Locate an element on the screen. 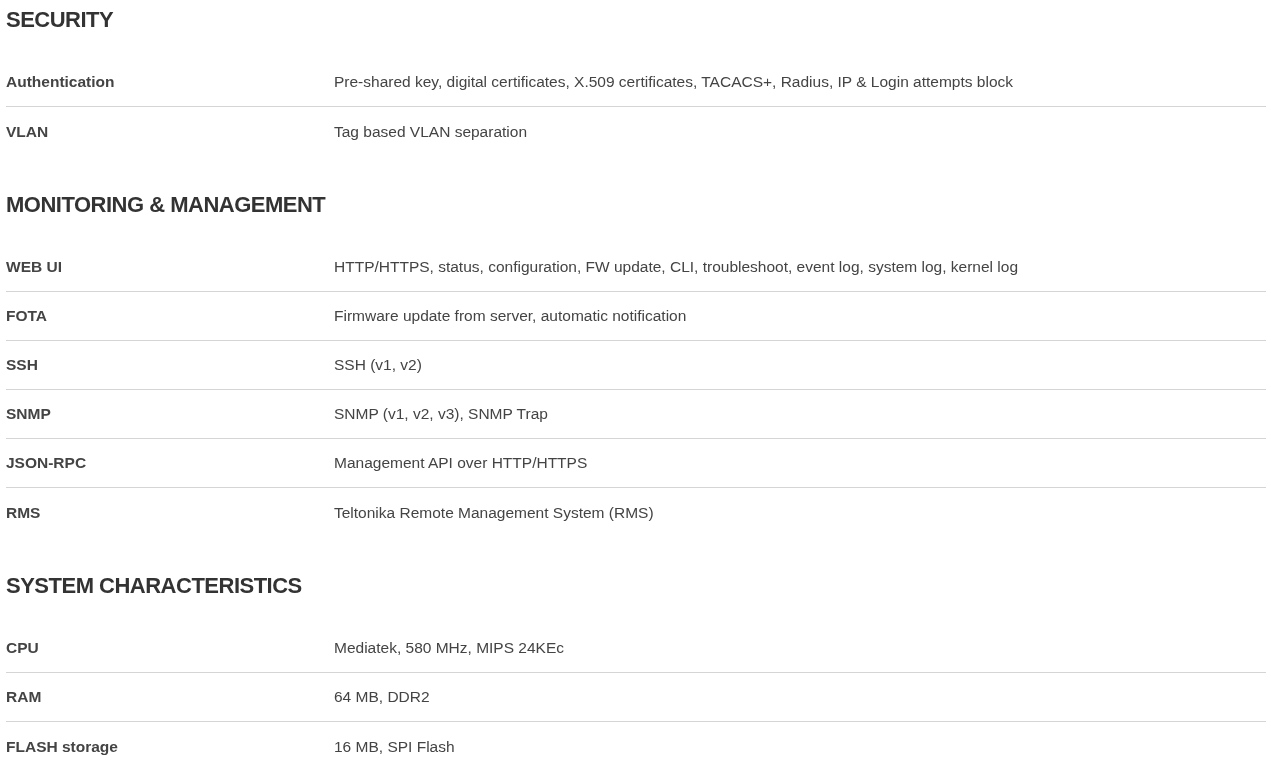  spec-label: Authentication is located at coordinates (61, 82).